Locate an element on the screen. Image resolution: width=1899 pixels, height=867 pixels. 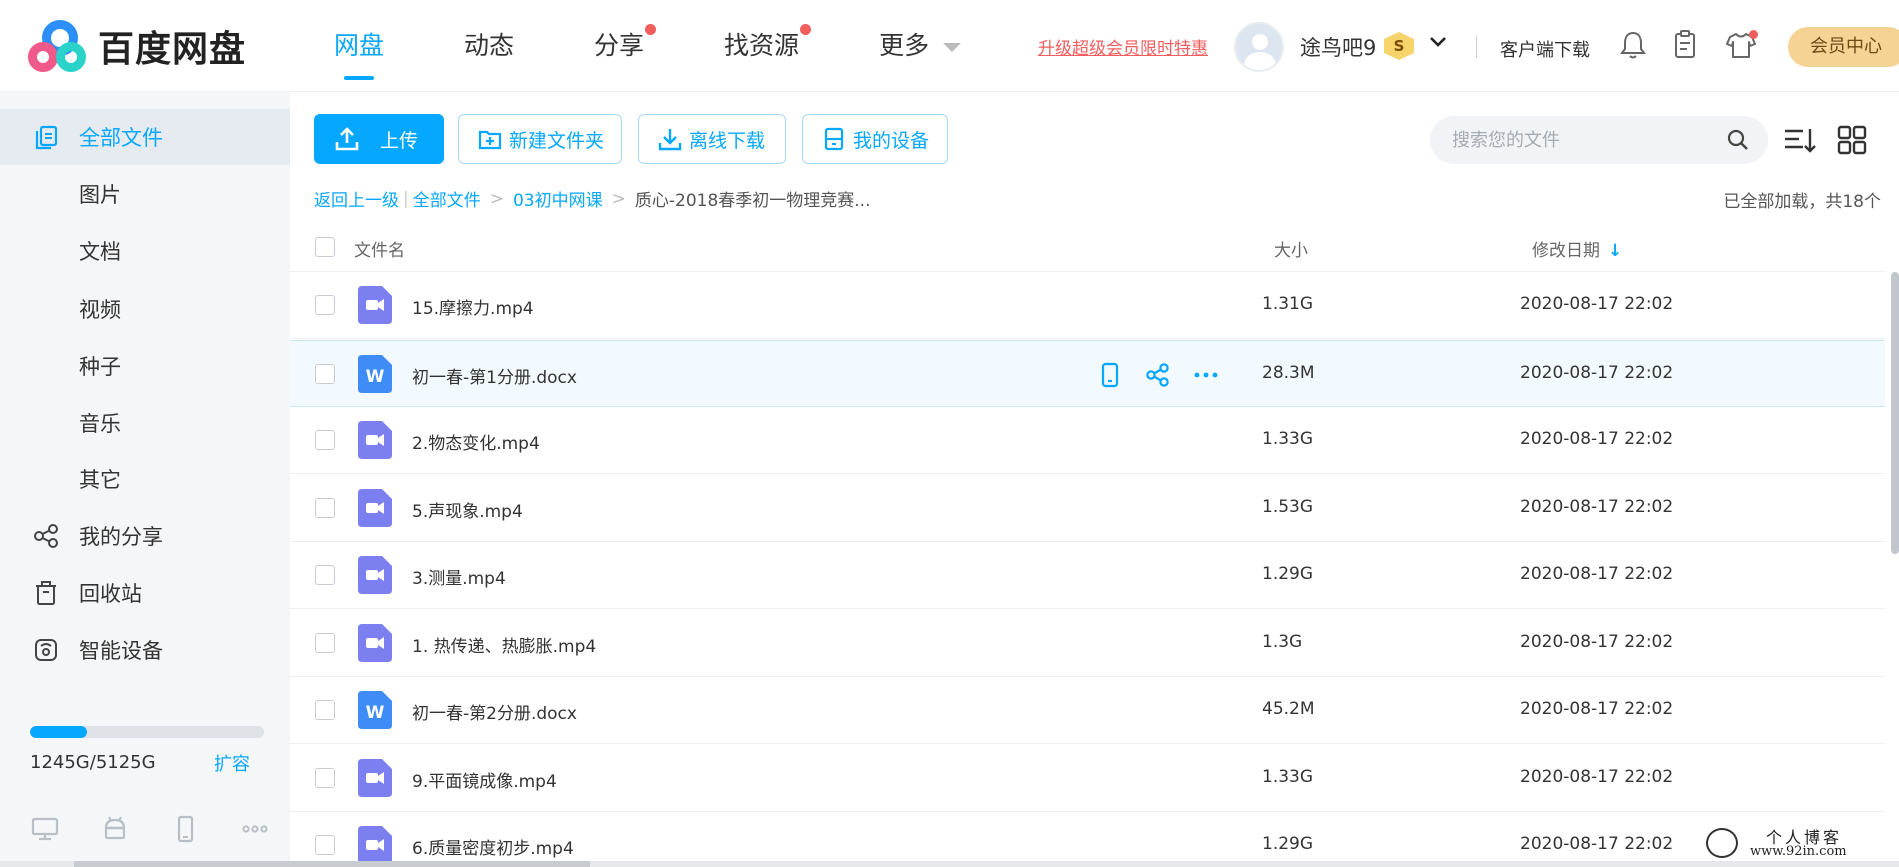
sidebar-item-recycle-bin: 回收站 is located at coordinates (145, 593).